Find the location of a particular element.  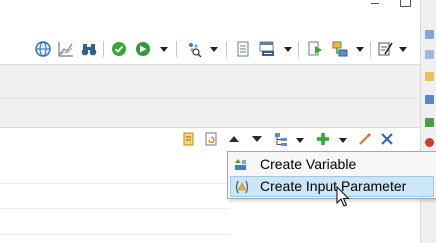

menu-item-create-variable: Create Variable is located at coordinates (332, 164).